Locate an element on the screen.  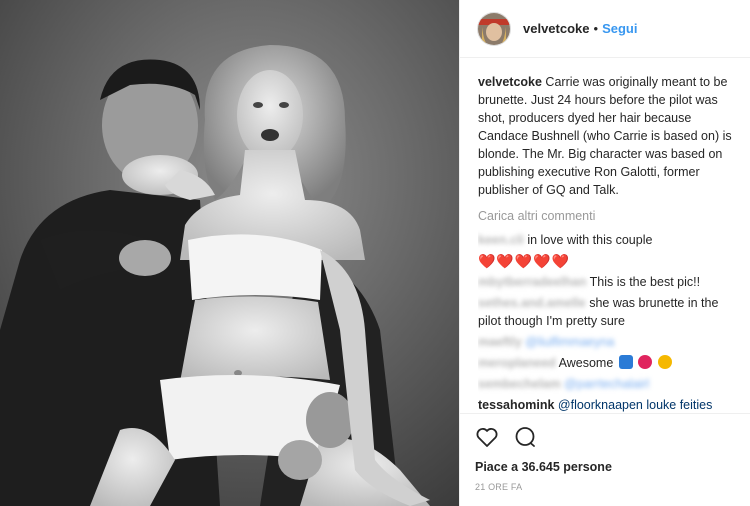
caption-username: velvetcoke is located at coordinates (510, 82).